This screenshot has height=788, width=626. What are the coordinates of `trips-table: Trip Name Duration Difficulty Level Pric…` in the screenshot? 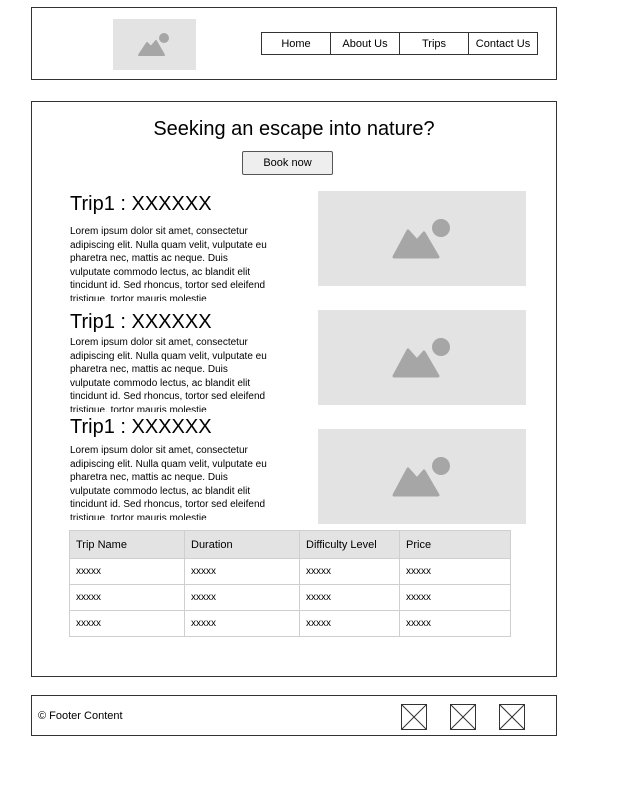 It's located at (290, 583).